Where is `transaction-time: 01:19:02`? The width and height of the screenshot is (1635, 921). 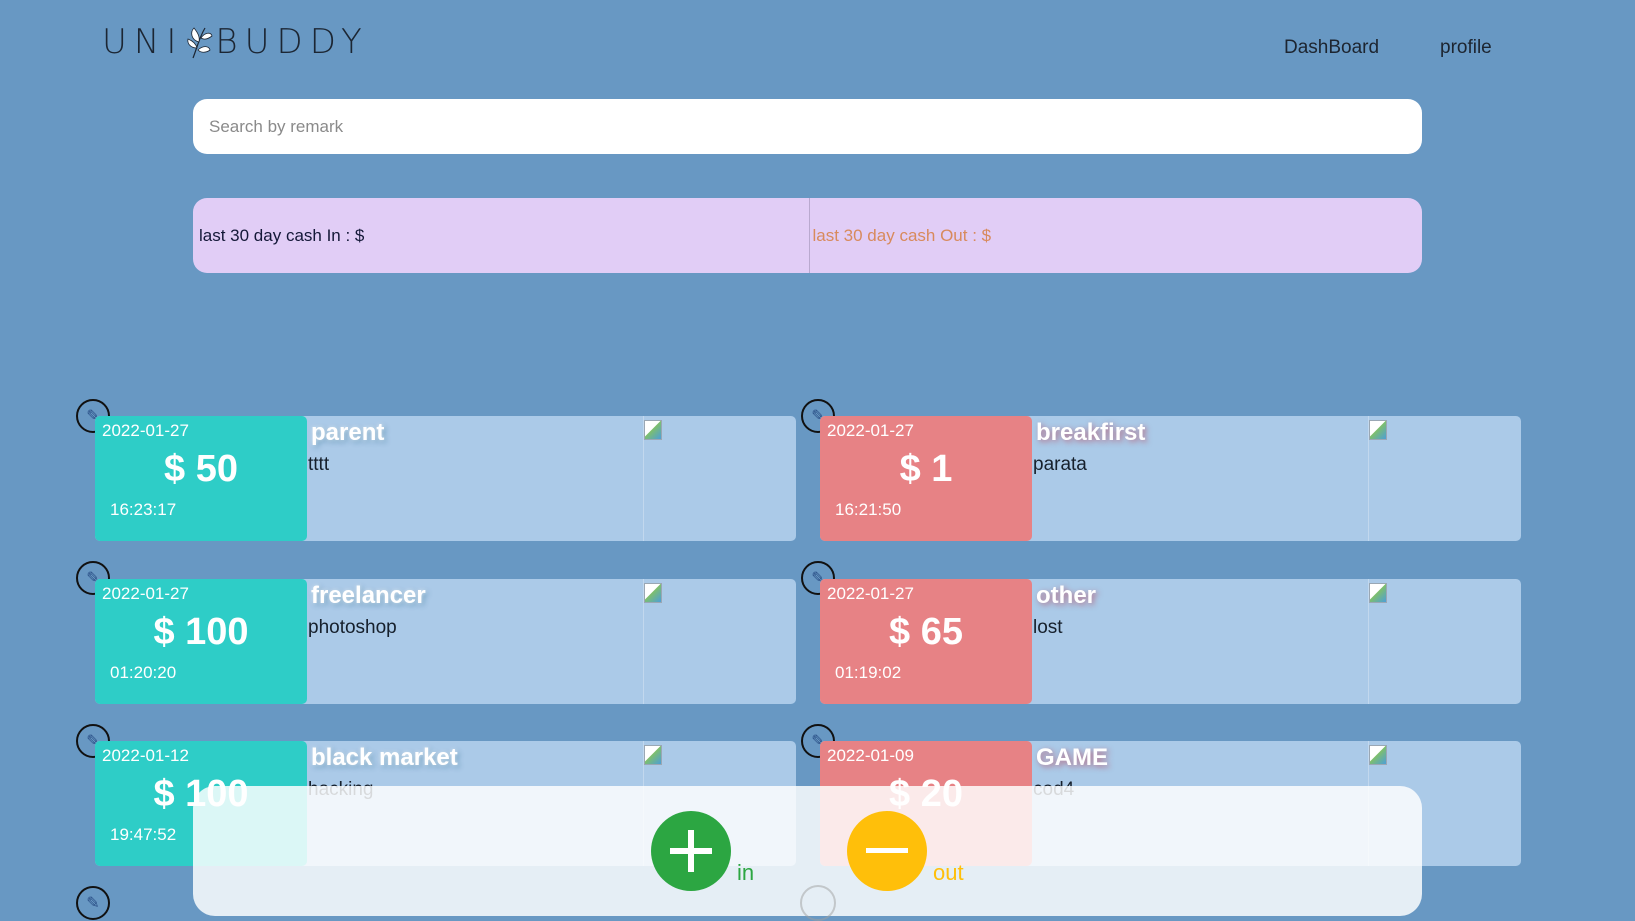 transaction-time: 01:19:02 is located at coordinates (868, 672).